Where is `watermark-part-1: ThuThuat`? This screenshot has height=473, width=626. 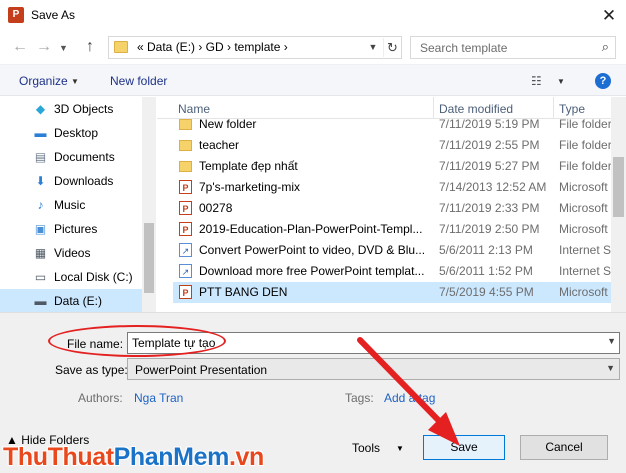 watermark-part-1: ThuThuat is located at coordinates (58, 457).